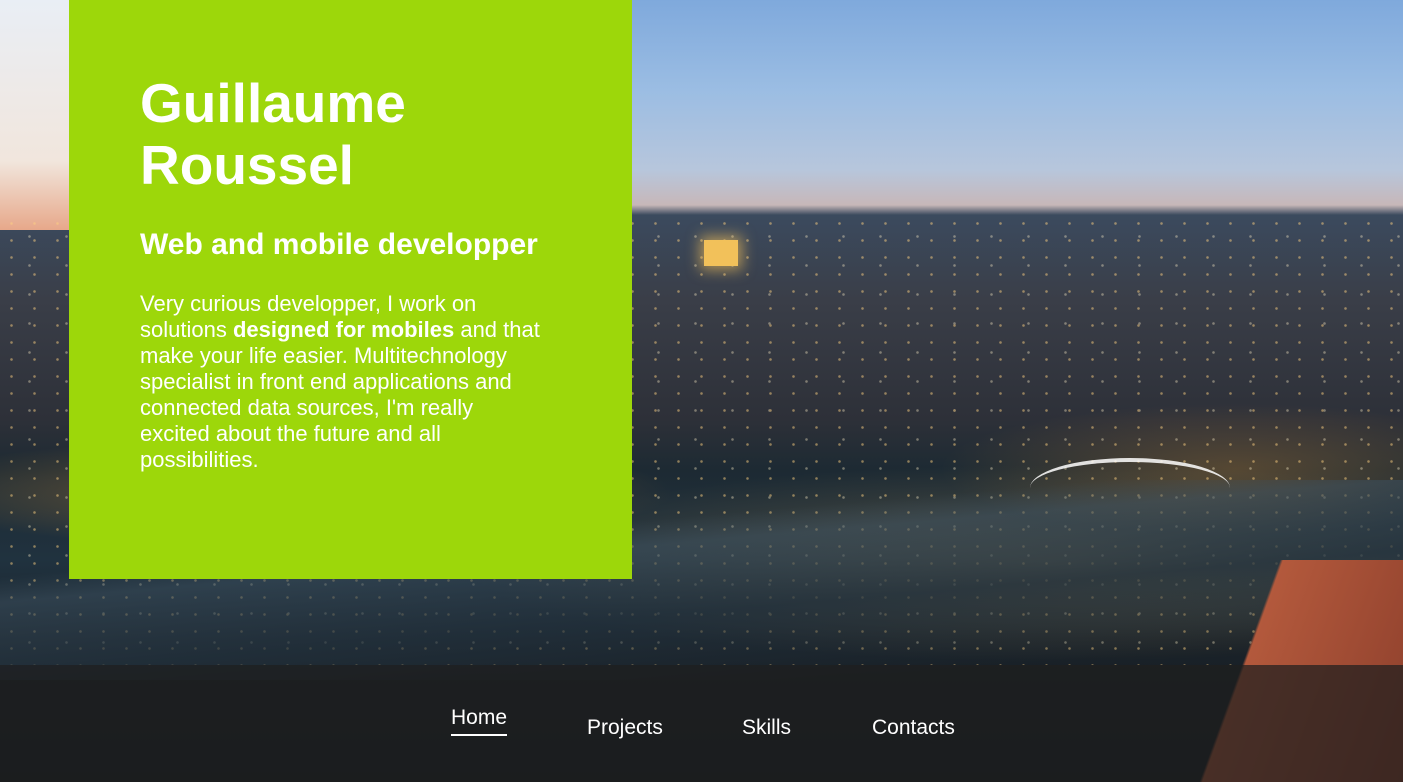 This screenshot has width=1403, height=782. What do you see at coordinates (479, 721) in the screenshot?
I see `nav-item-home: Home` at bounding box center [479, 721].